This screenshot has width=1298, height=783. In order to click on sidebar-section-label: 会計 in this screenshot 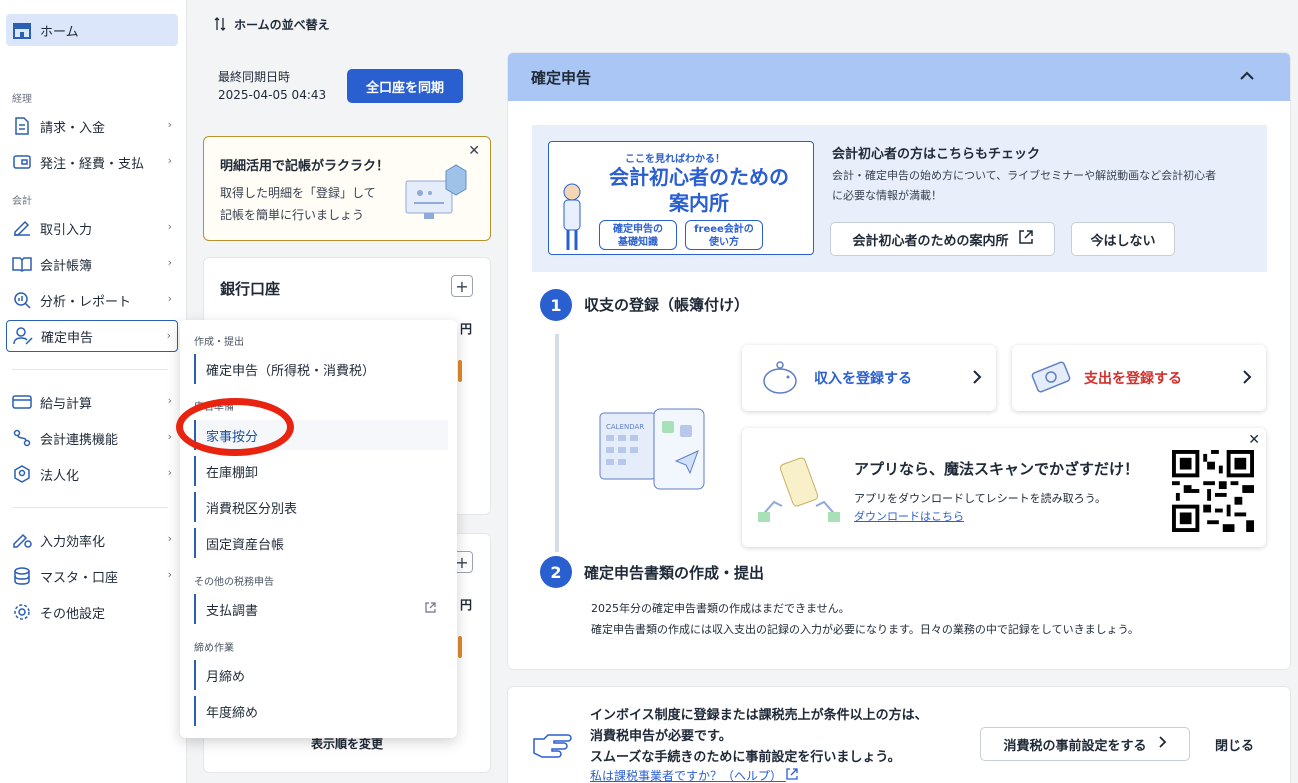, I will do `click(22, 201)`.